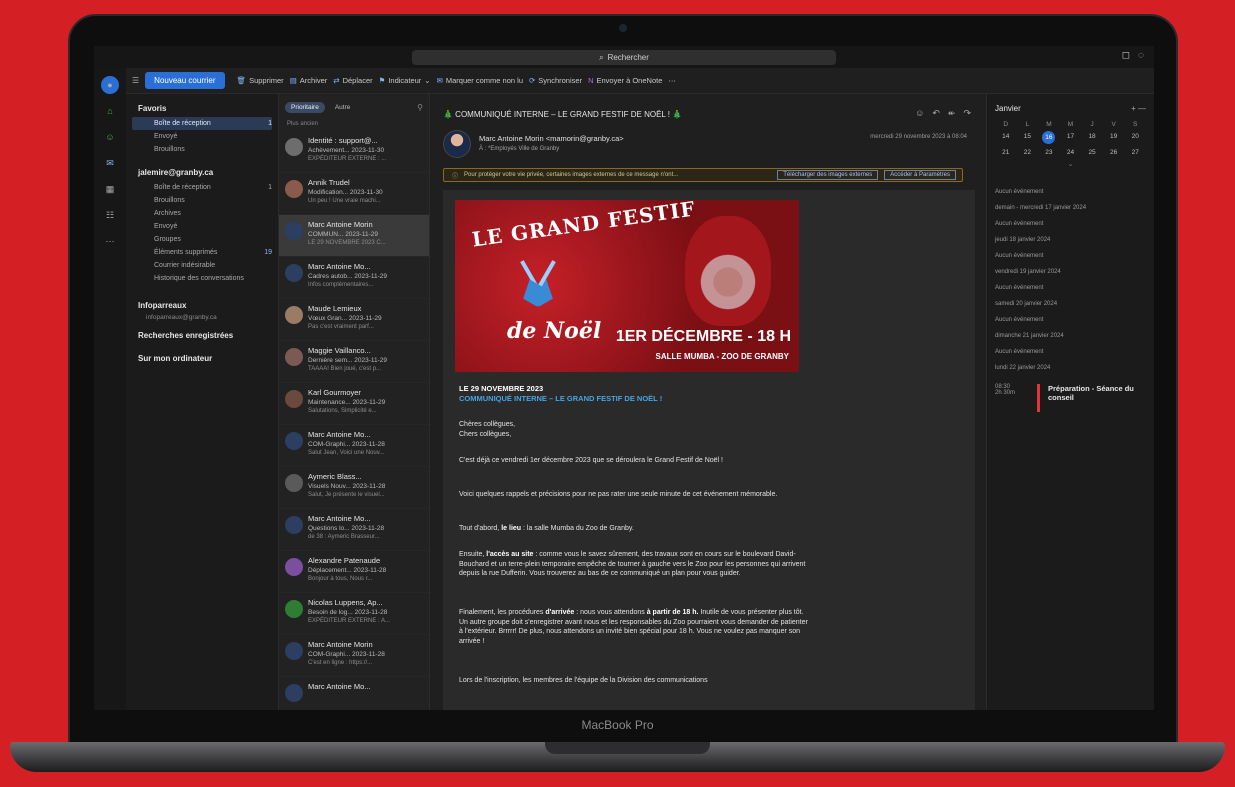  What do you see at coordinates (110, 163) in the screenshot?
I see `mail-icon: ✉` at bounding box center [110, 163].